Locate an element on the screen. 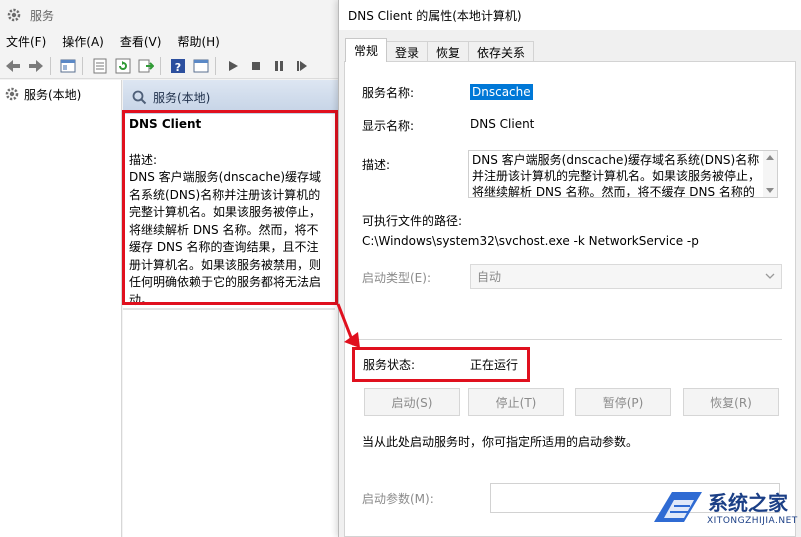  tab-logon: 登录 is located at coordinates (407, 51).